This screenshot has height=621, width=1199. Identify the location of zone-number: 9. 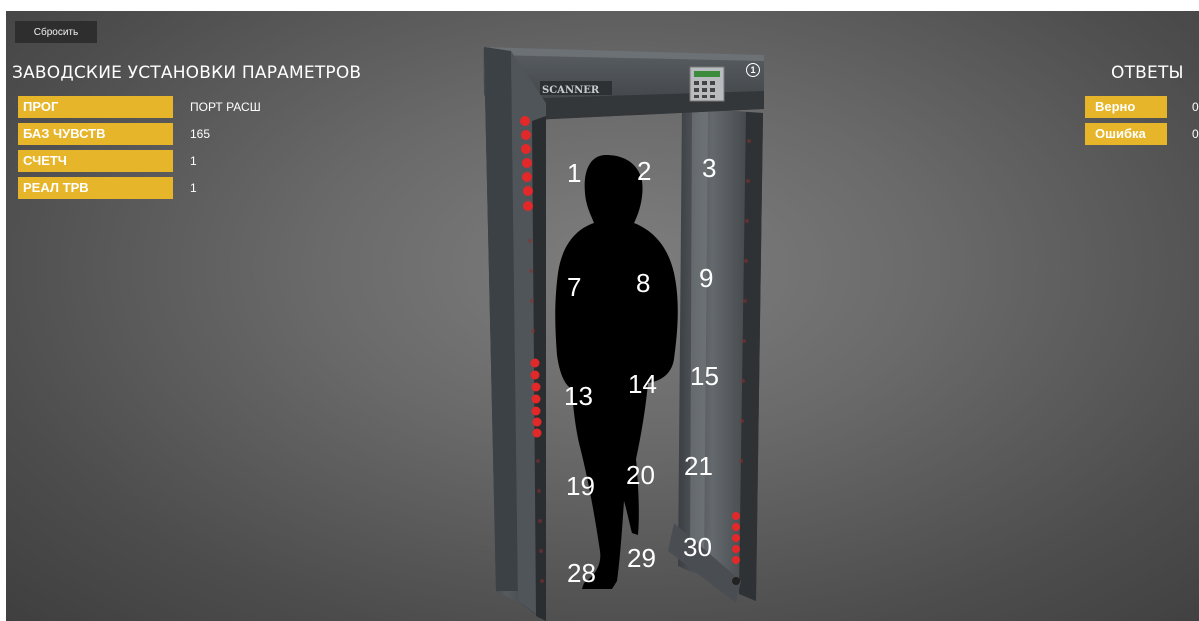
(706, 278).